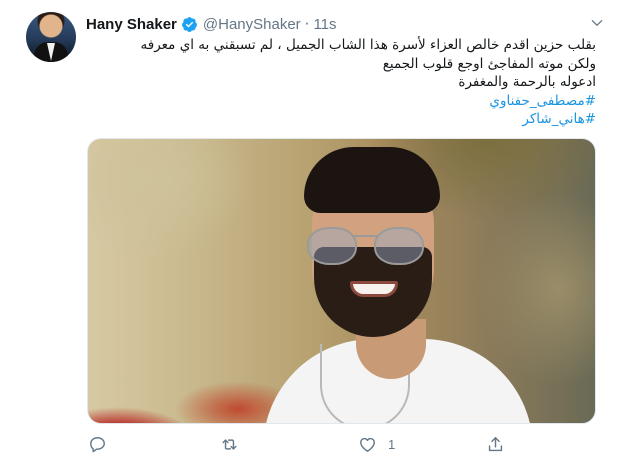 The image size is (622, 468). What do you see at coordinates (367, 444) in the screenshot?
I see `heart-icon` at bounding box center [367, 444].